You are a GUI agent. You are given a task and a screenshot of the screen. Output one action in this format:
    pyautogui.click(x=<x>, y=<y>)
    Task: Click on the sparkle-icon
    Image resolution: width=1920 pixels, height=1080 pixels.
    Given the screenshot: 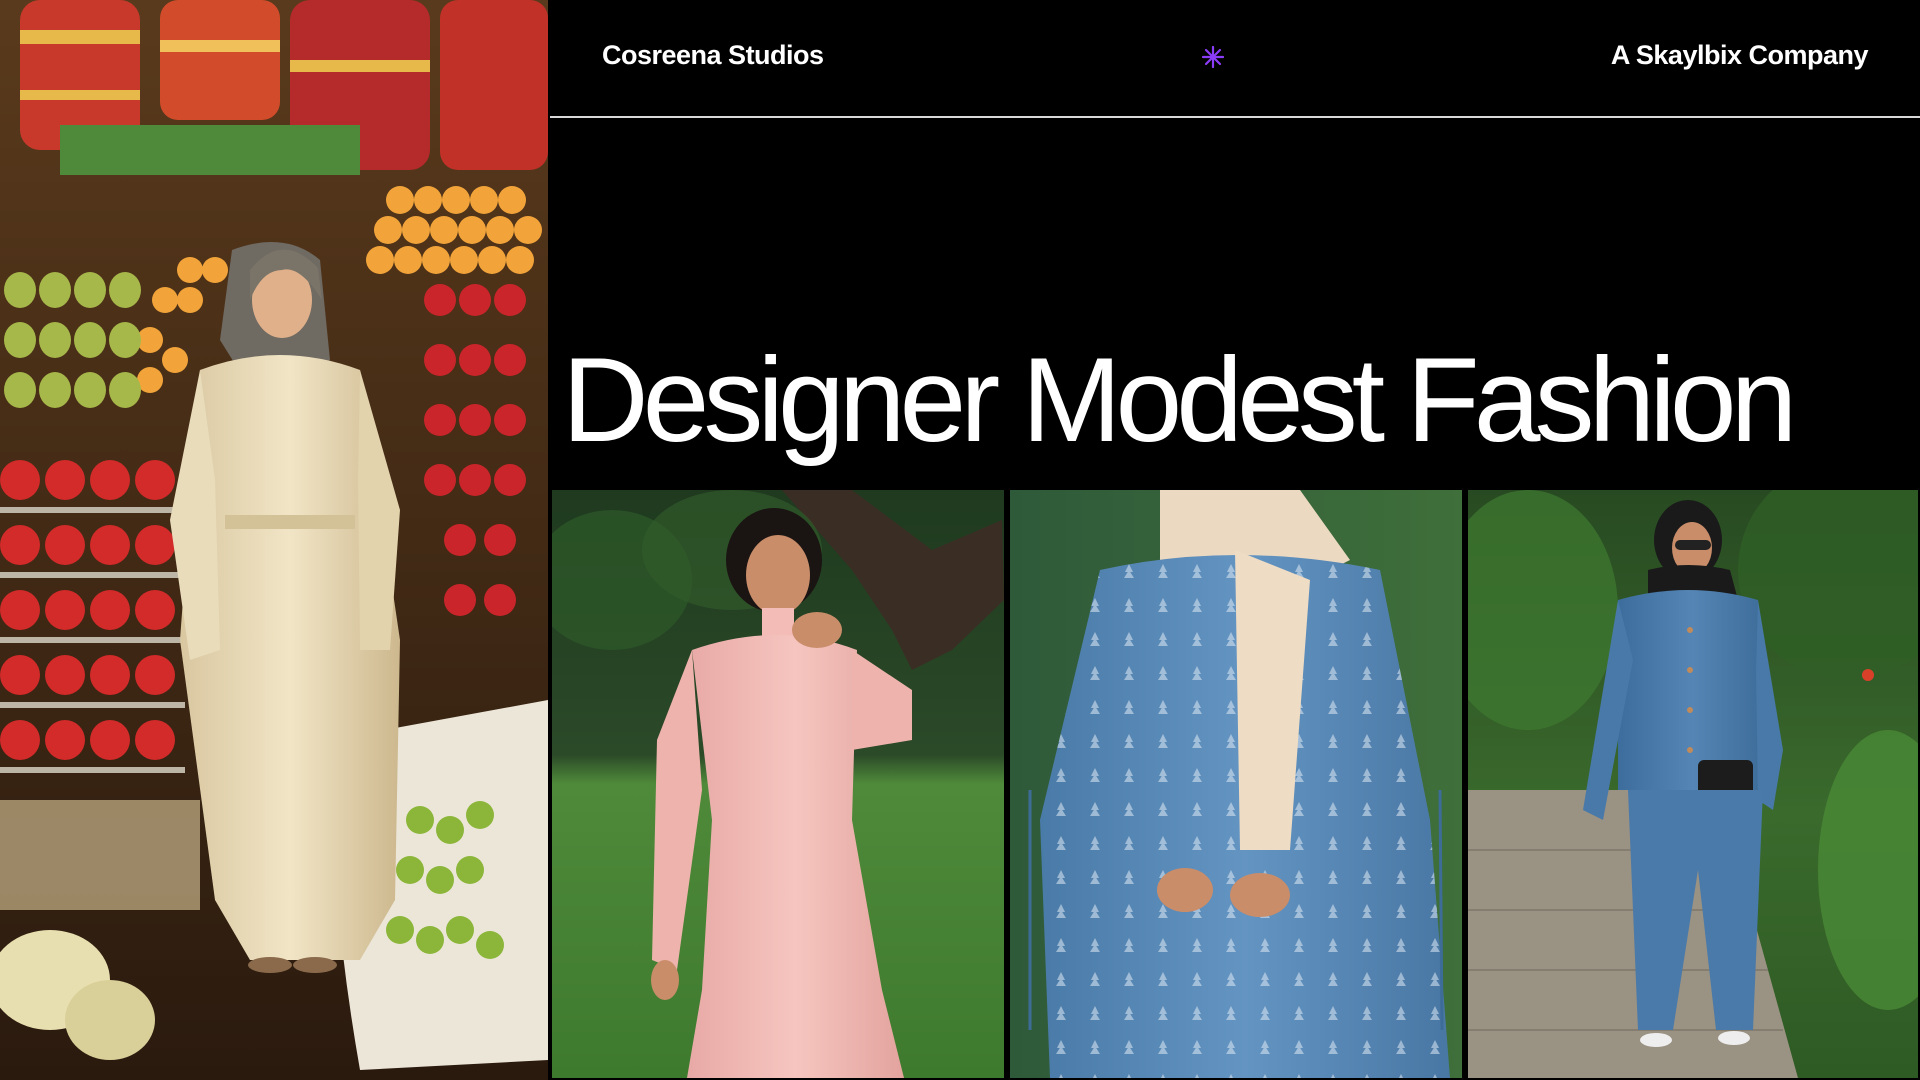 What is the action you would take?
    pyautogui.click(x=1213, y=57)
    